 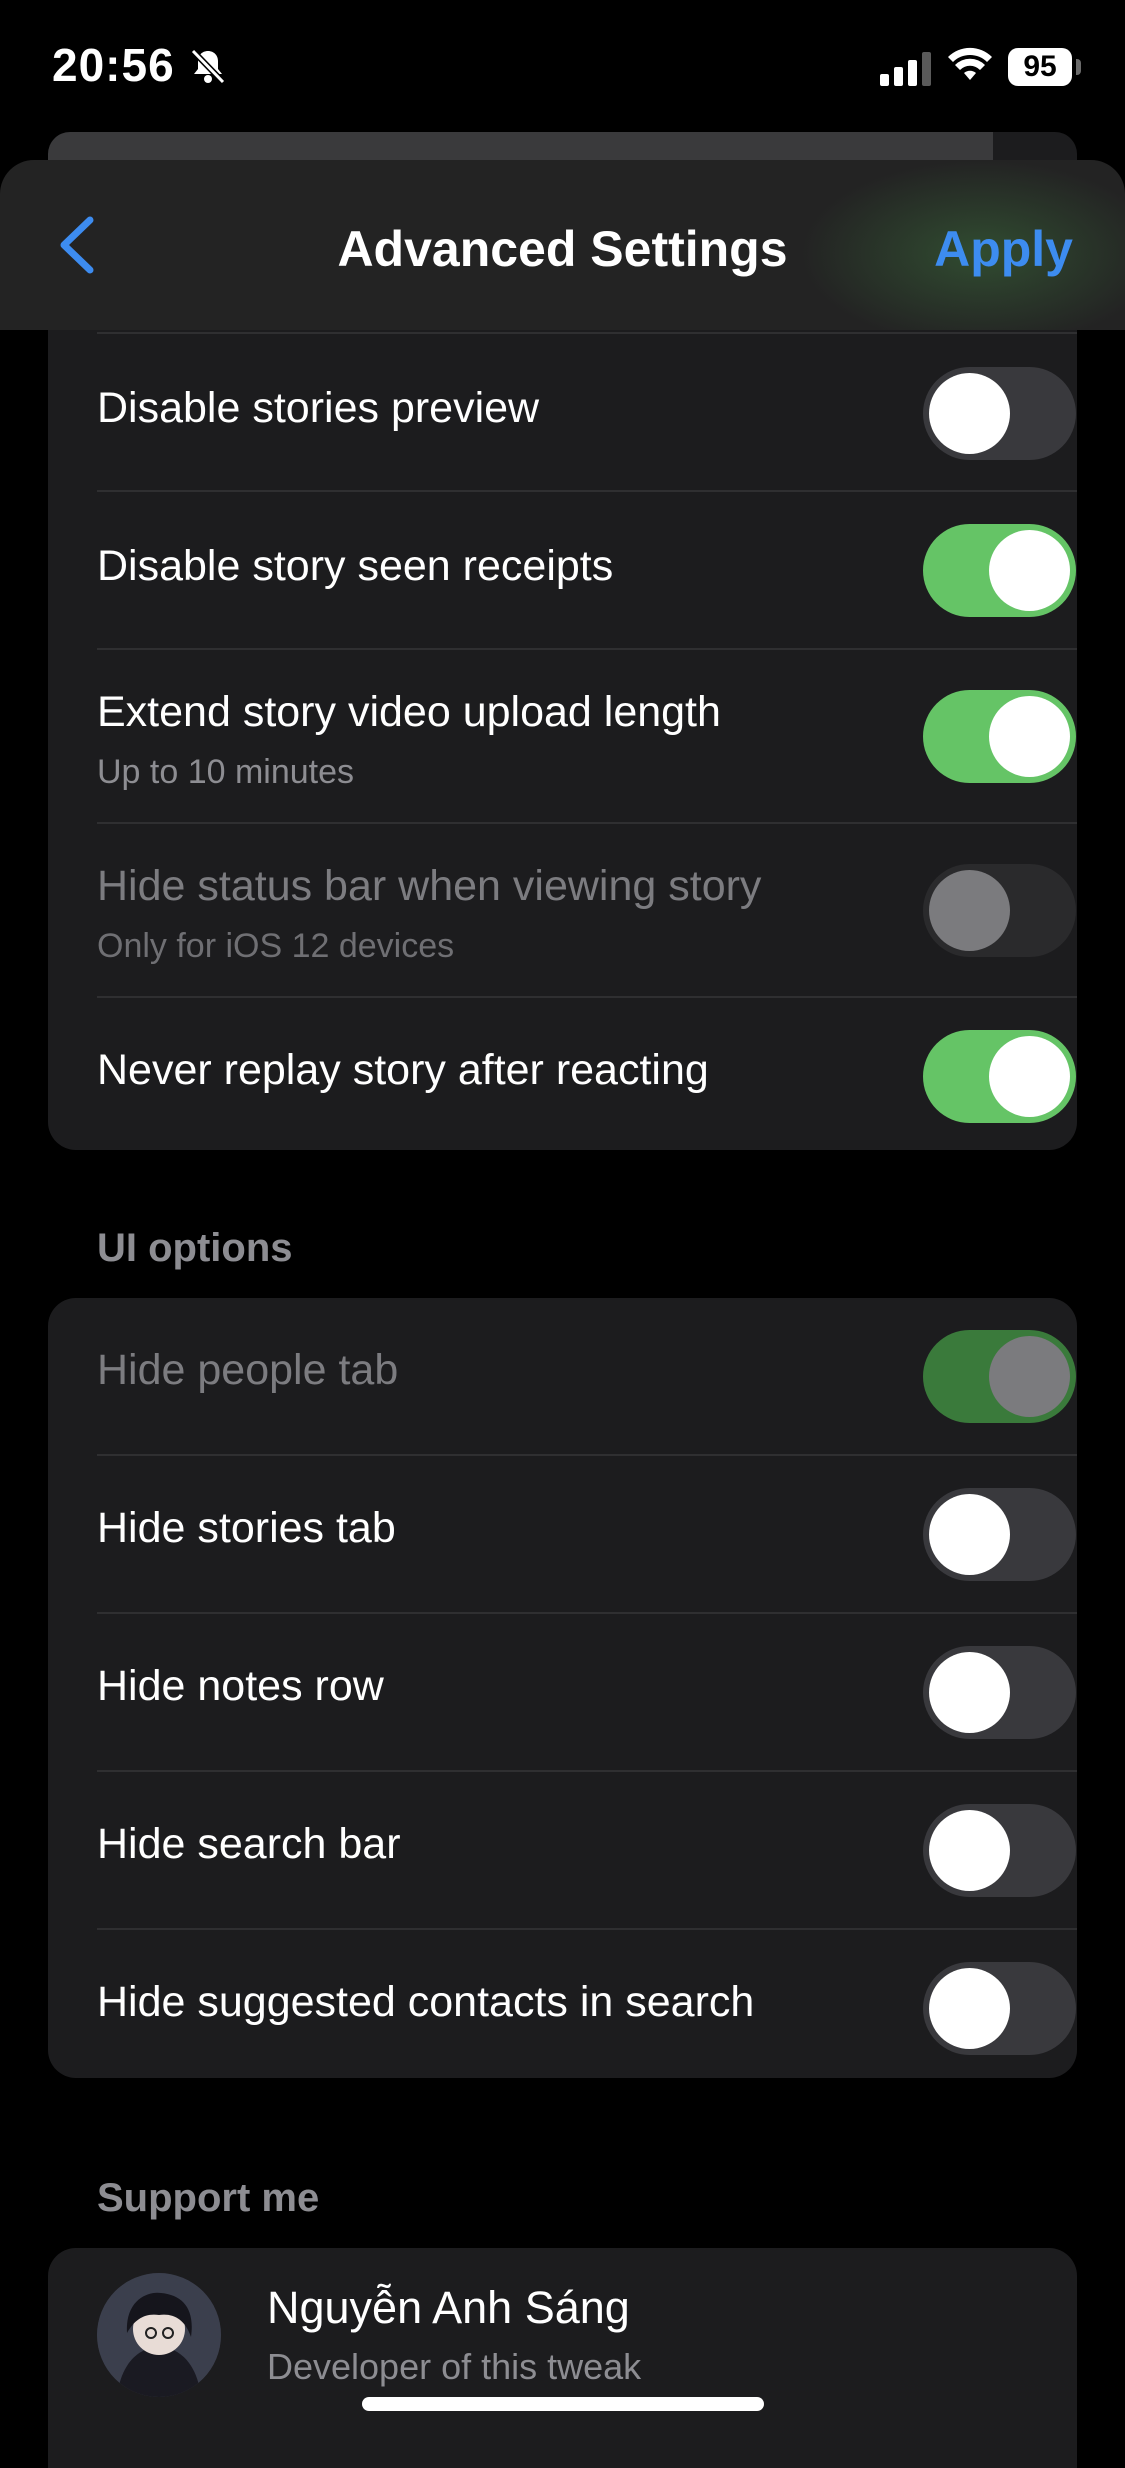 I want to click on developer-subtitle: Developer of this tweak, so click(x=454, y=2366).